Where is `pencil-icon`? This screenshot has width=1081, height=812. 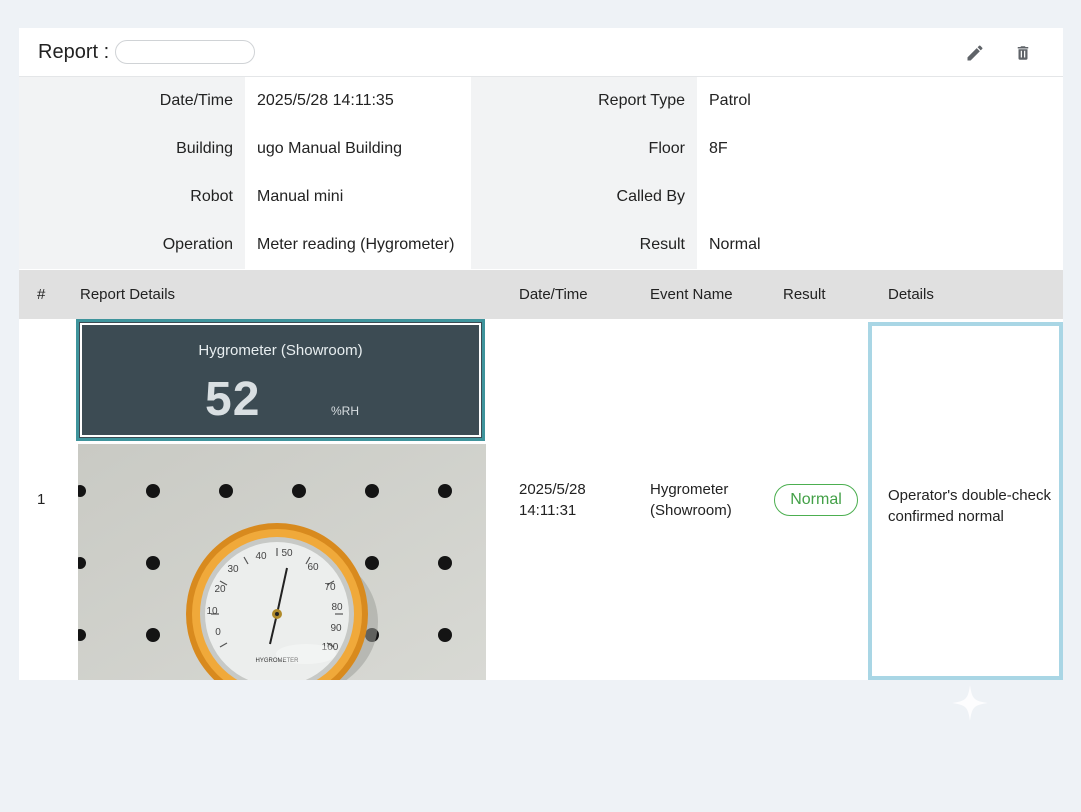
pencil-icon is located at coordinates (975, 53).